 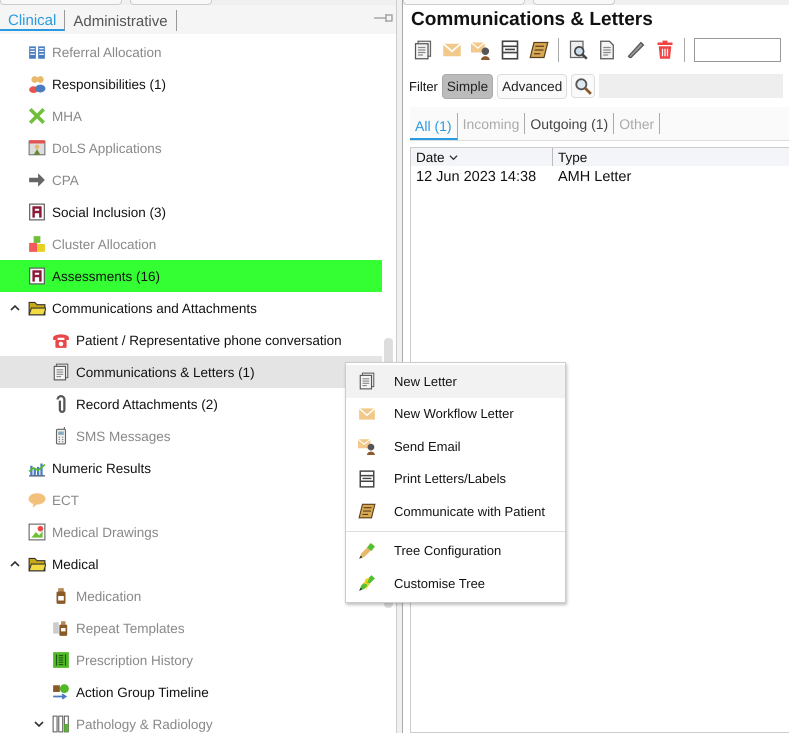 I want to click on tree-label: Medical, so click(x=75, y=564).